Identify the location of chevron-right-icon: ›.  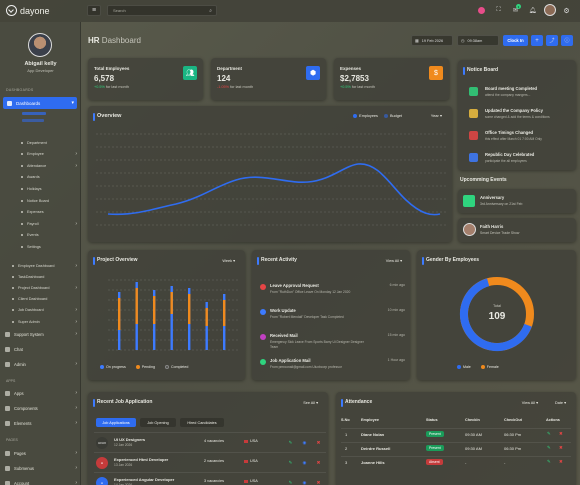
(76, 364).